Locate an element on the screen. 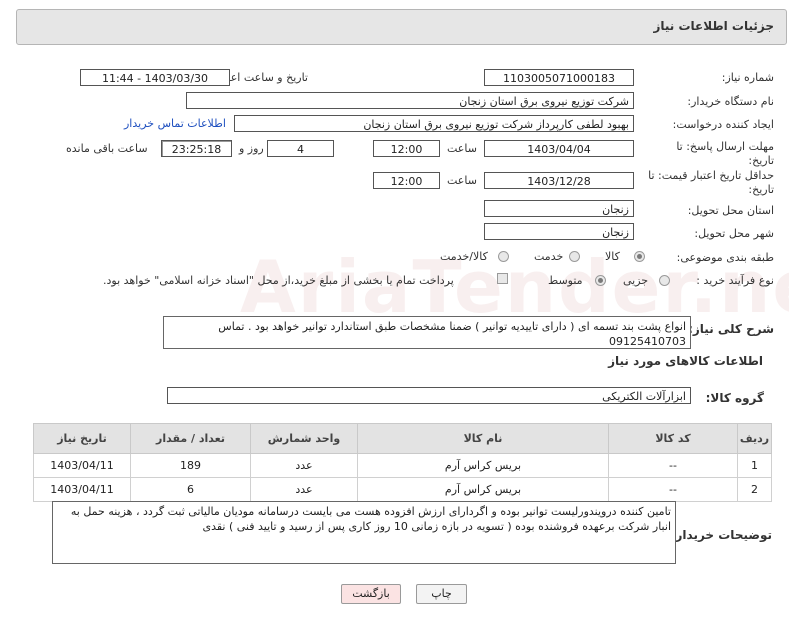  print-button: چاپ is located at coordinates (441, 594).